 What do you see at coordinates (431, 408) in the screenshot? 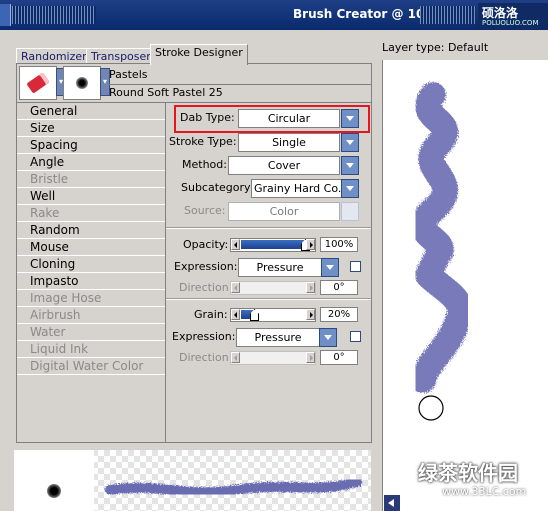
I see `brush-size-cursor-icon` at bounding box center [431, 408].